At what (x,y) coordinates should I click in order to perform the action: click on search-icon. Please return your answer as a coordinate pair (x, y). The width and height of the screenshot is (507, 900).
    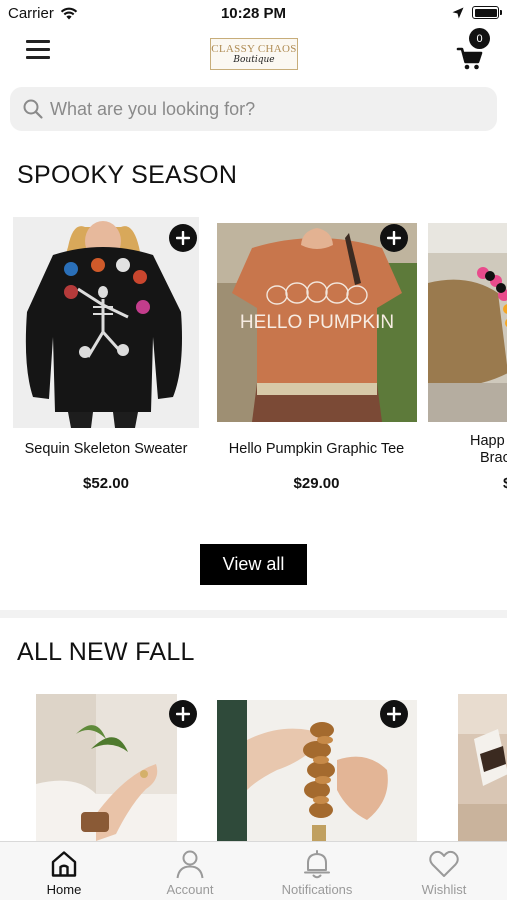
    Looking at the image, I should click on (33, 109).